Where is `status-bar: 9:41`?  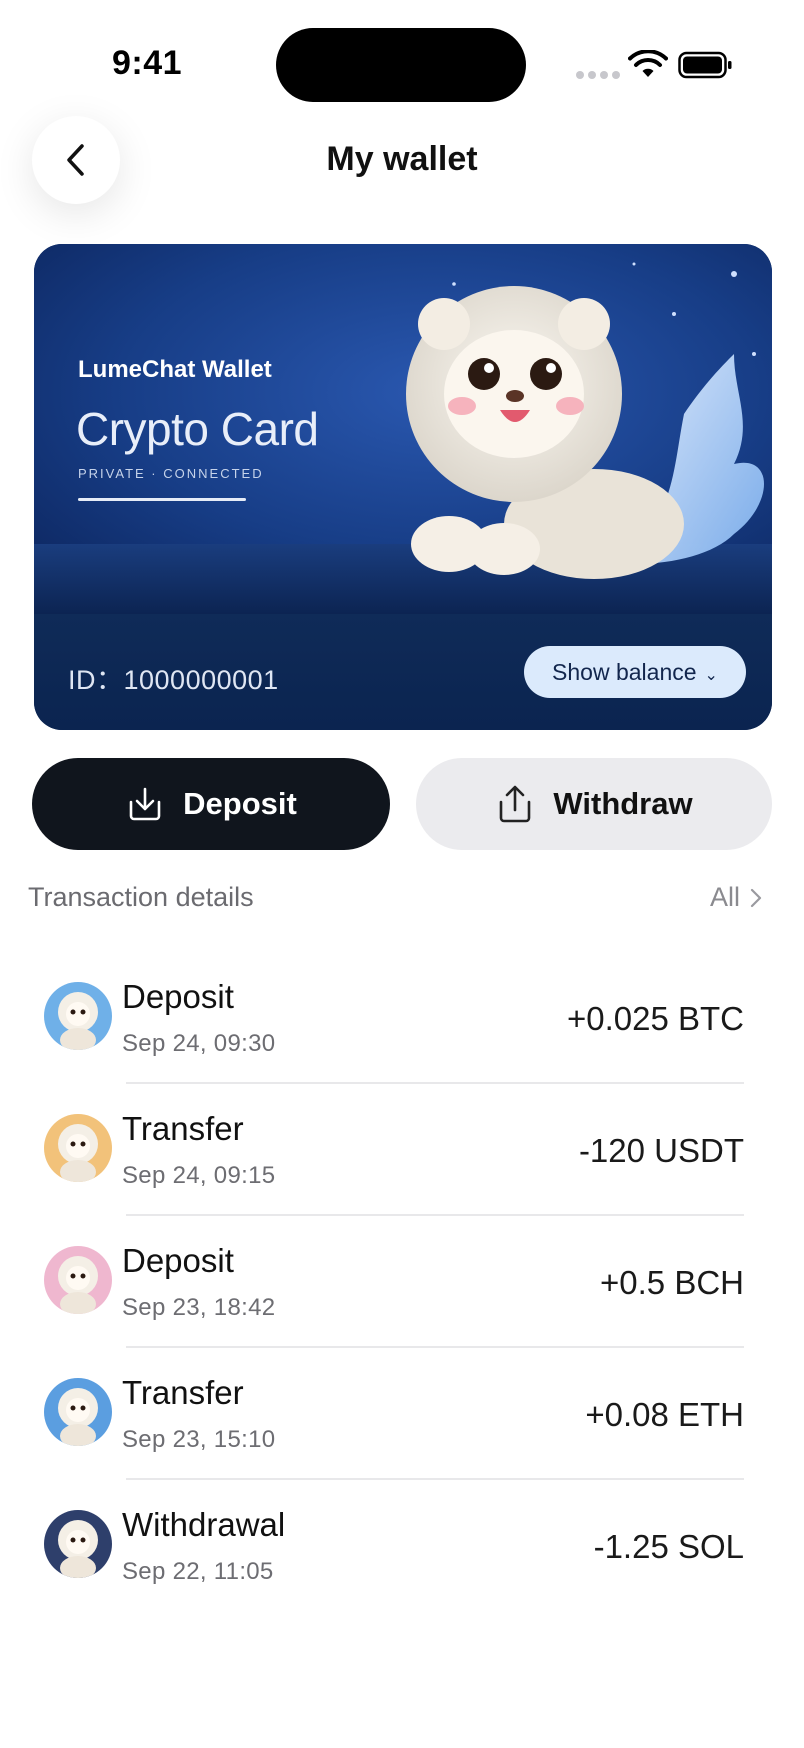
status-bar: 9:41 is located at coordinates (402, 65).